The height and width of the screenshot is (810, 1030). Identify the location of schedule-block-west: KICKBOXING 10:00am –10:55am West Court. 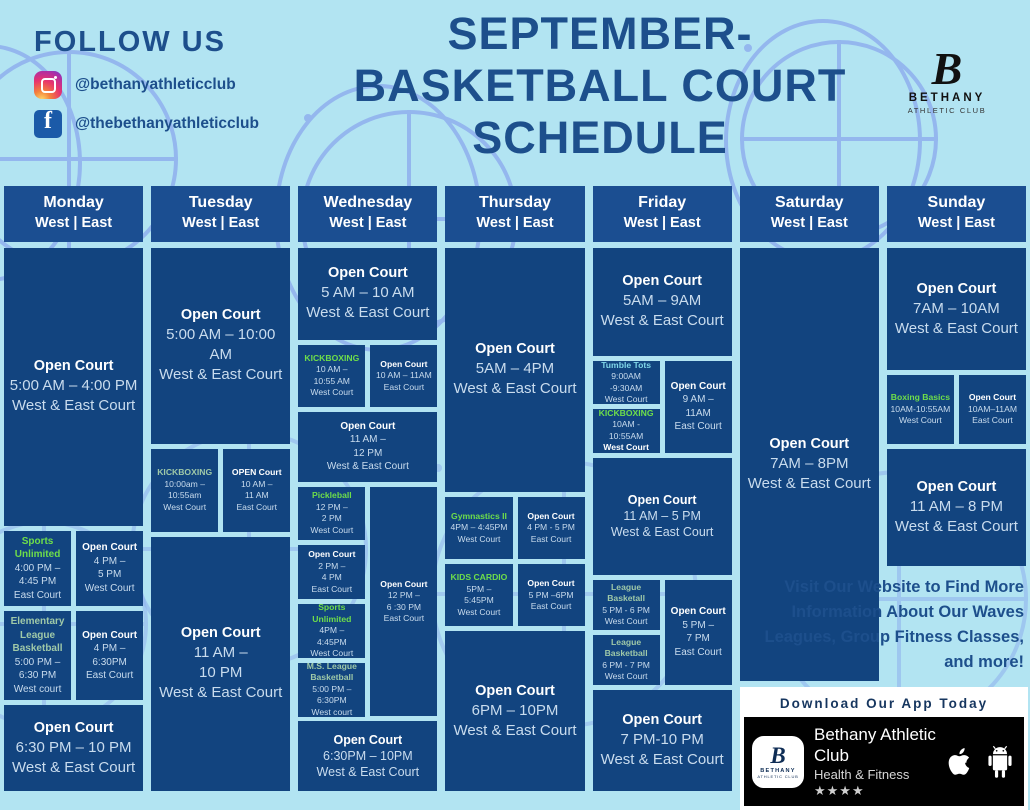
(185, 490).